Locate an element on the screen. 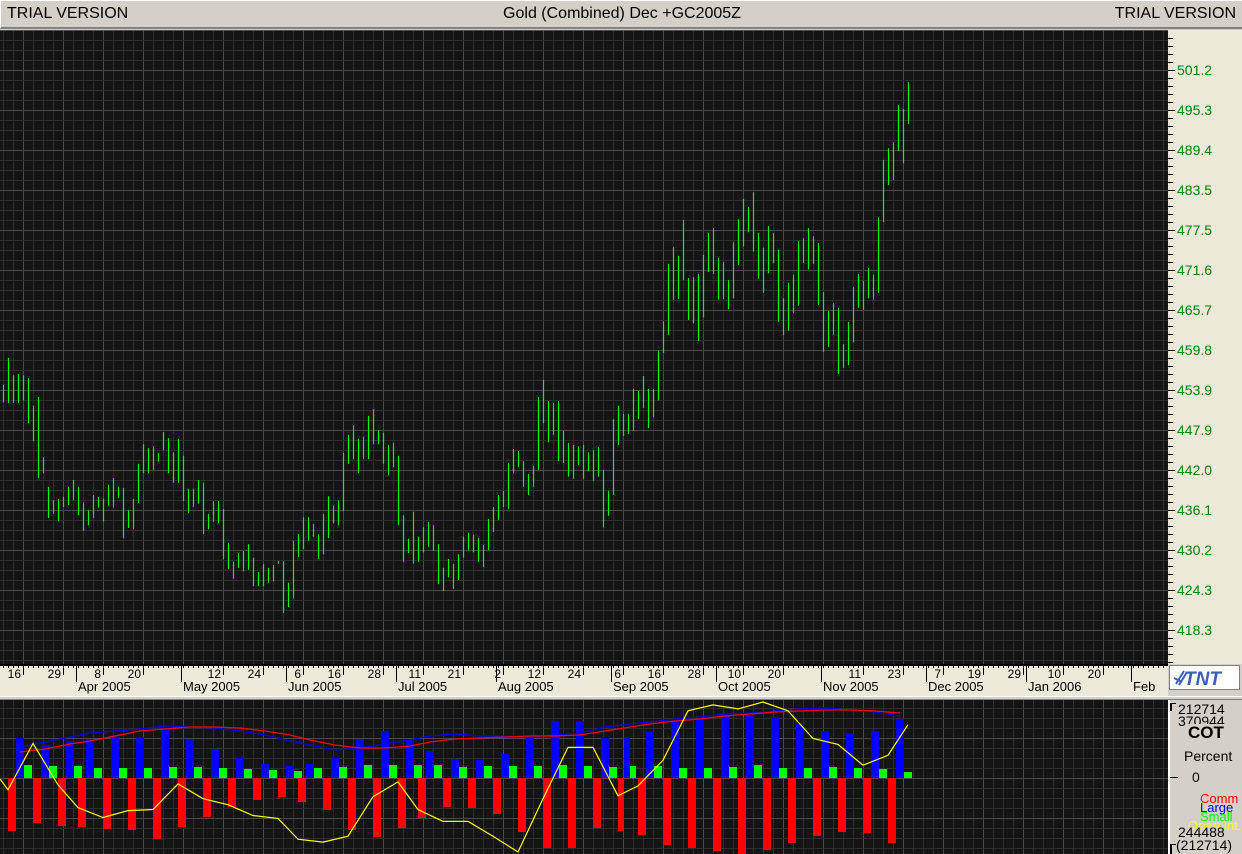 This screenshot has height=854, width=1242. price-axis-label: 430.2 is located at coordinates (1194, 550).